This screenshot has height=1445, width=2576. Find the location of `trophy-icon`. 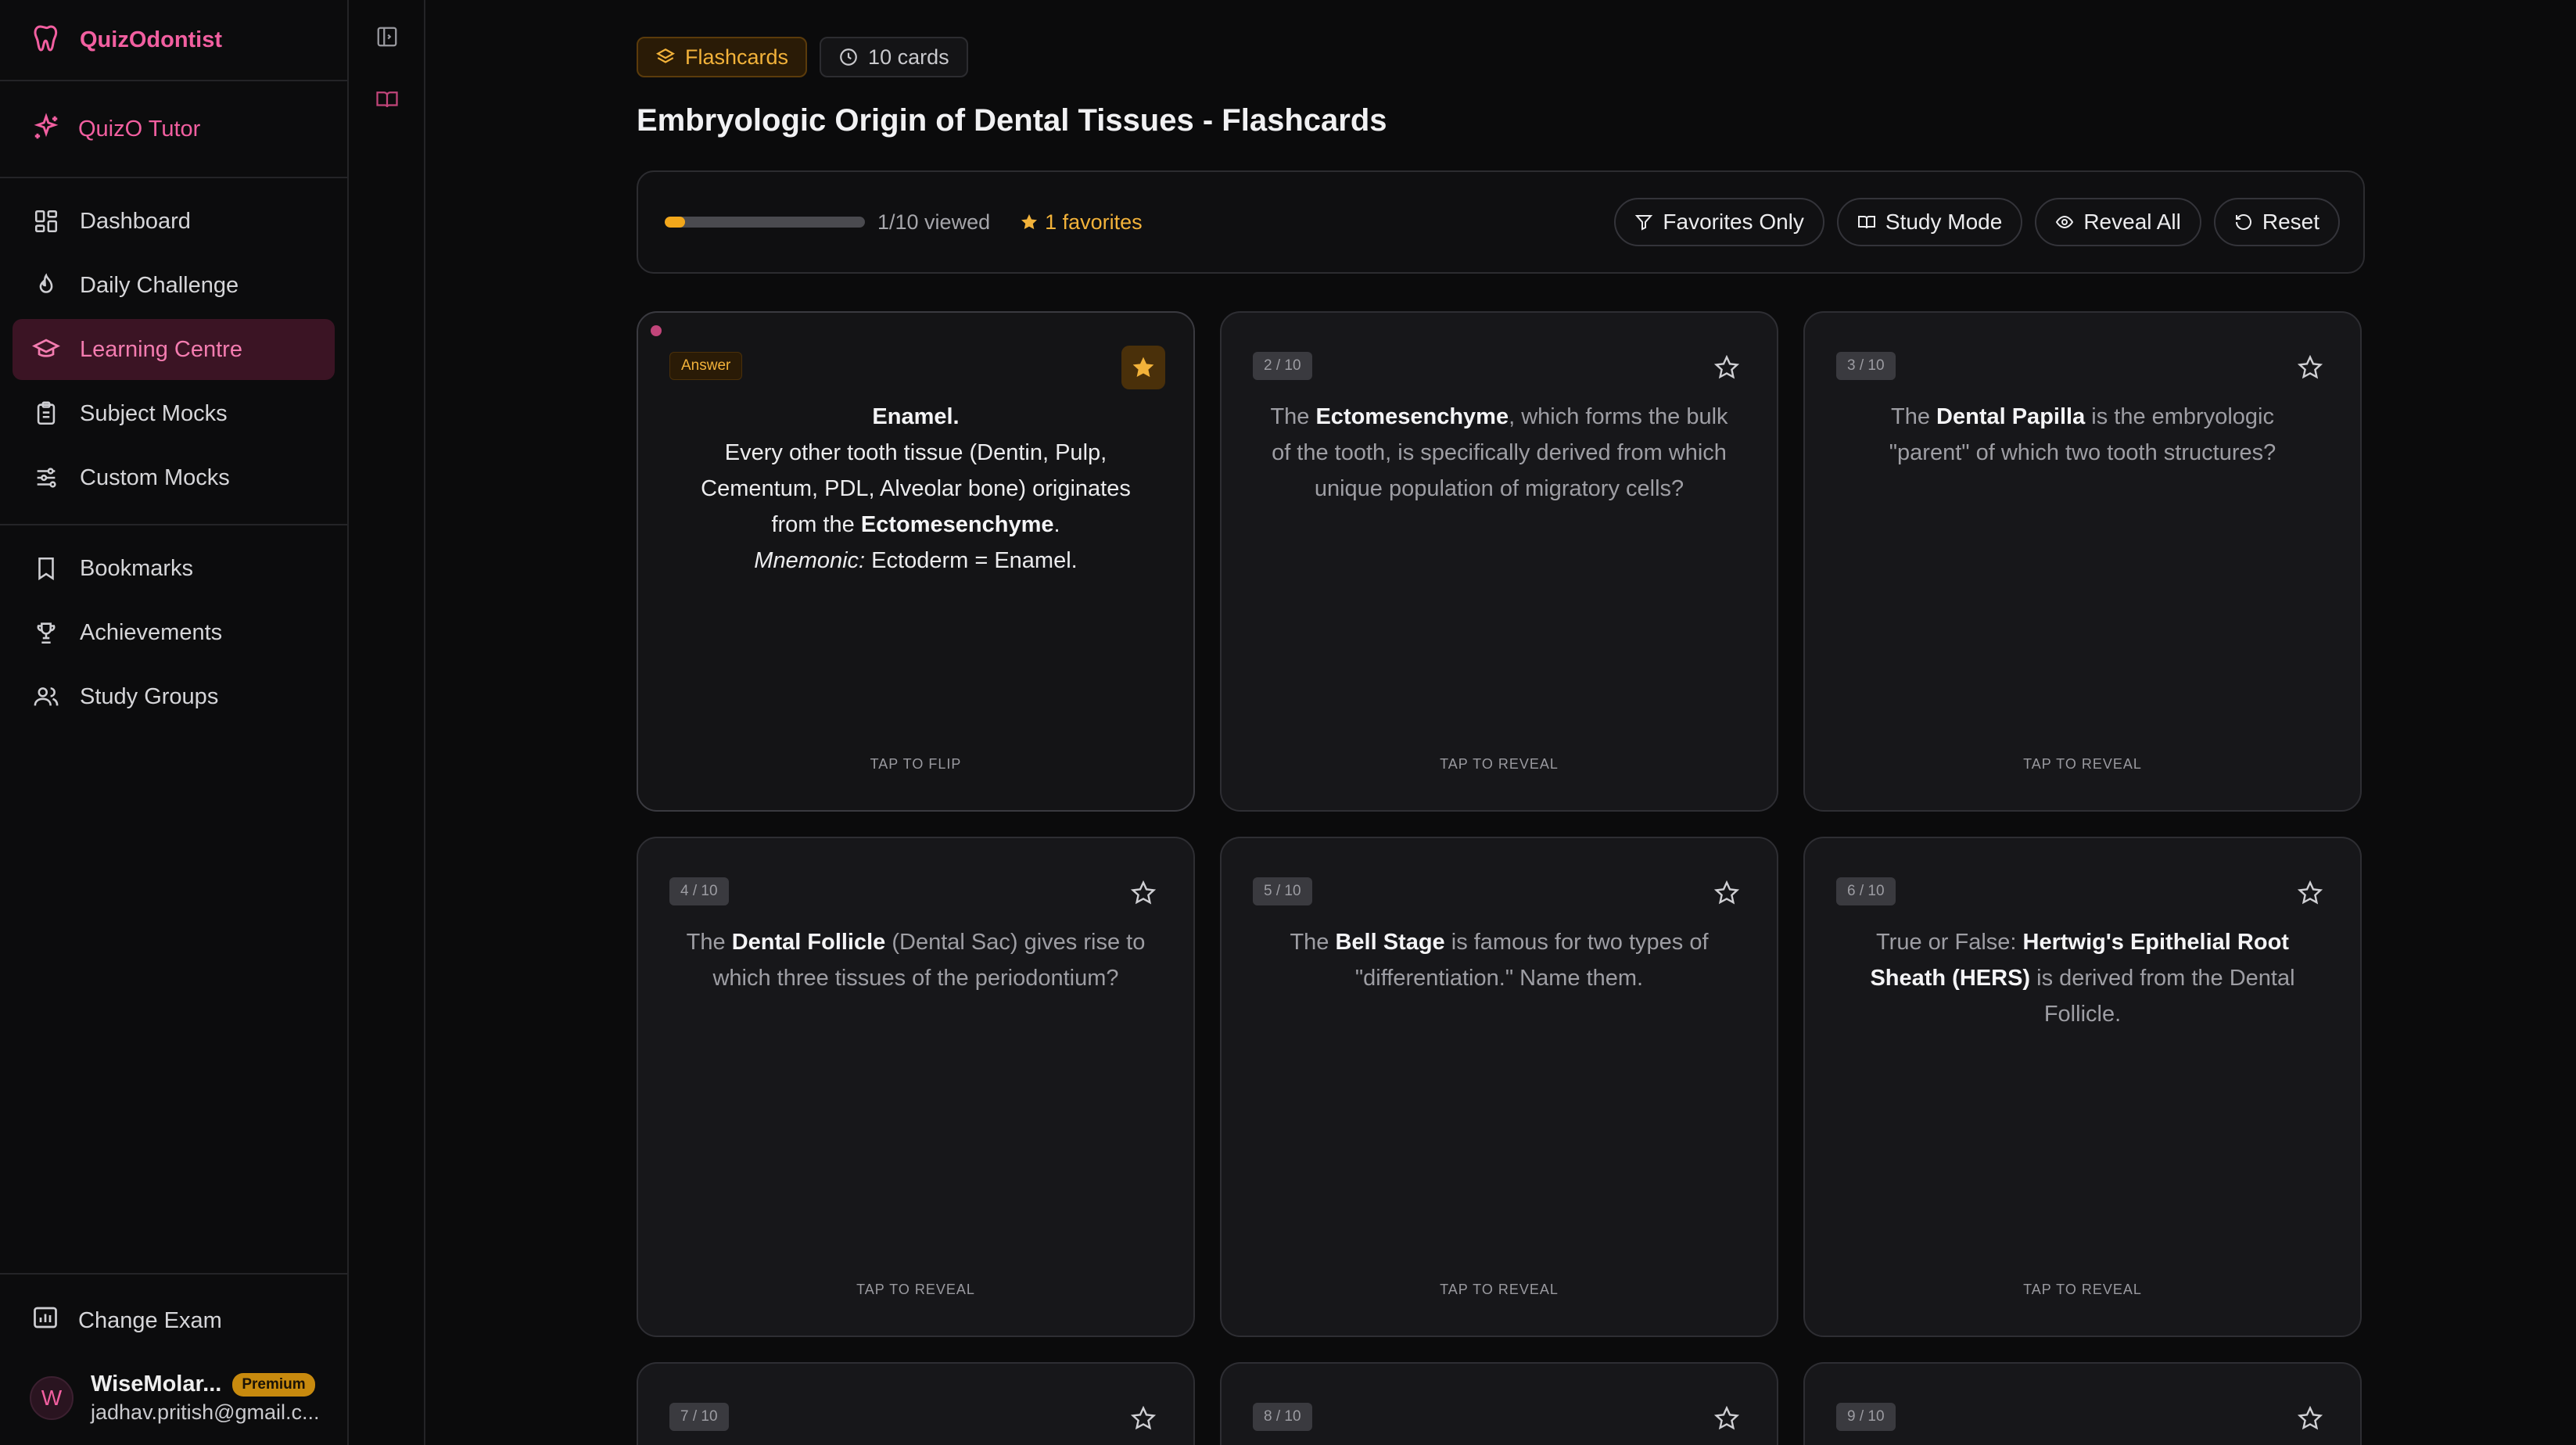

trophy-icon is located at coordinates (46, 632).